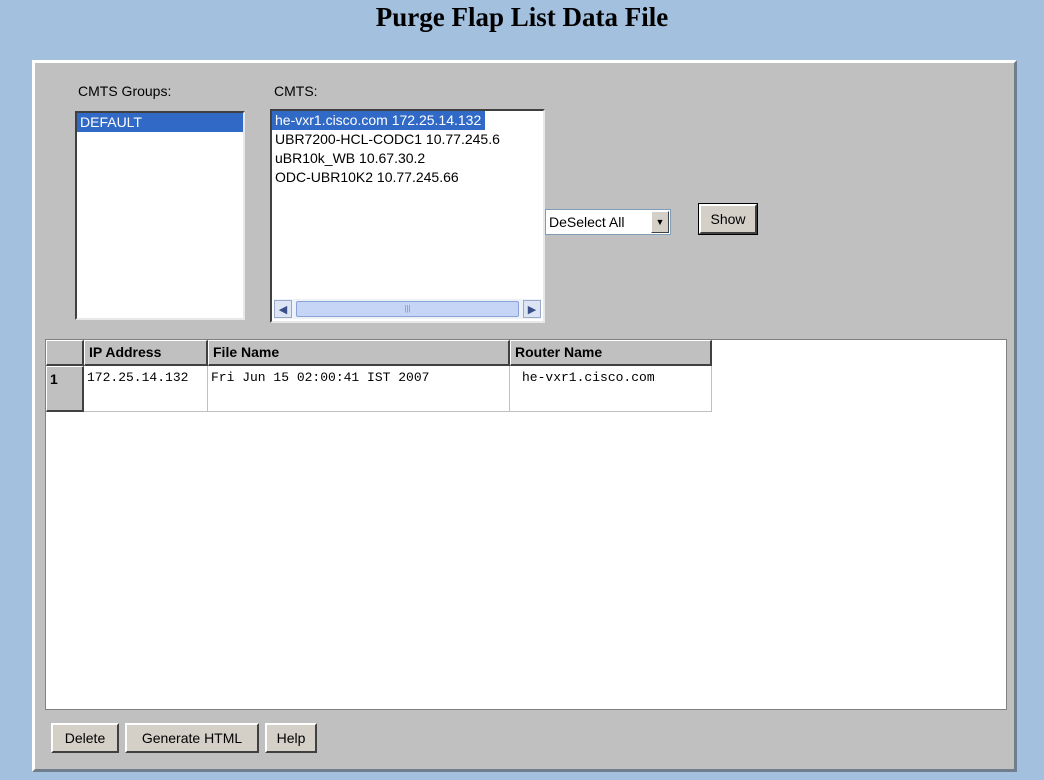 The image size is (1044, 780). Describe the element at coordinates (587, 222) in the screenshot. I see `selection-dropdown-value: DeSelect All` at that location.